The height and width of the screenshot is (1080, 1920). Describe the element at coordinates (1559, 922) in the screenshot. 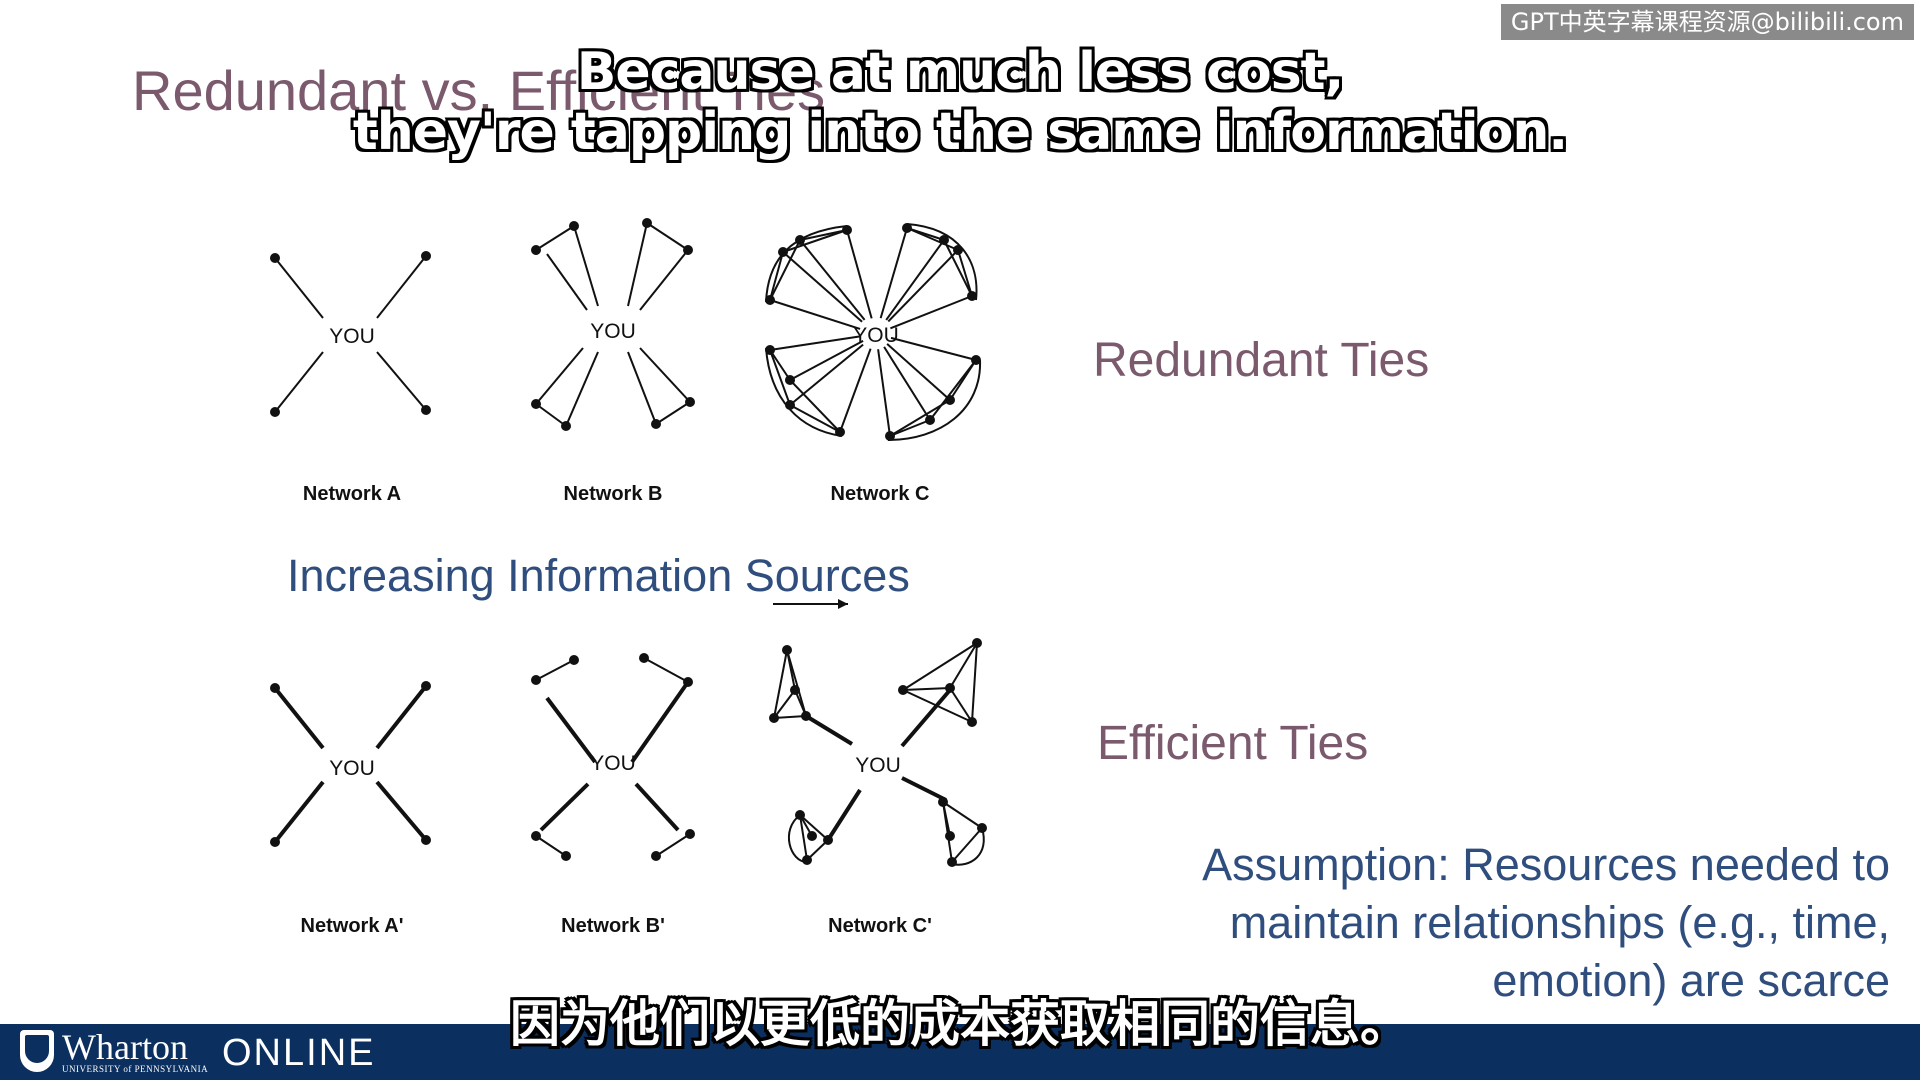

I see `assumption-line: maintain relationships (e.g., time,` at that location.